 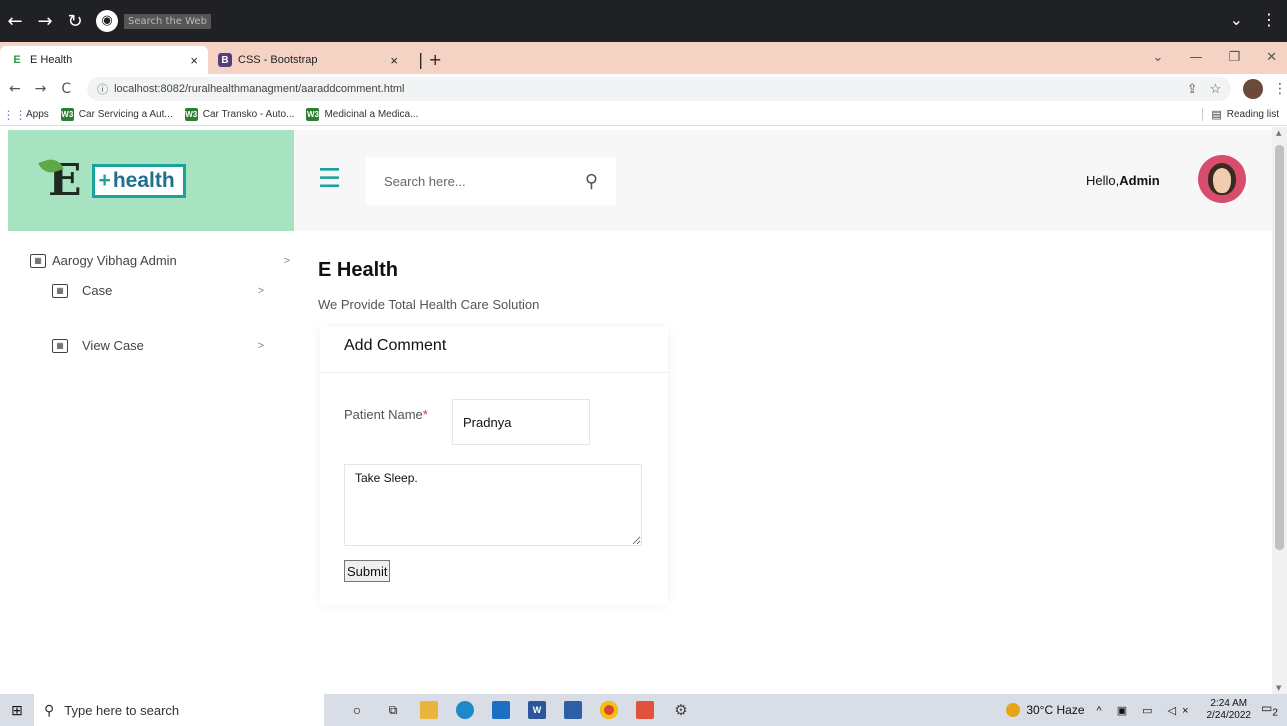 I want to click on back-arrow-icon: ←, so click(x=15, y=21).